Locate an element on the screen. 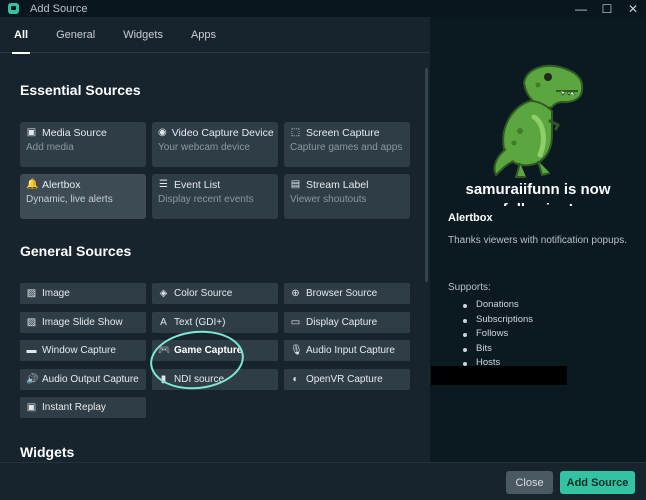 The width and height of the screenshot is (646, 500). close-window-button: ✕ is located at coordinates (633, 8).